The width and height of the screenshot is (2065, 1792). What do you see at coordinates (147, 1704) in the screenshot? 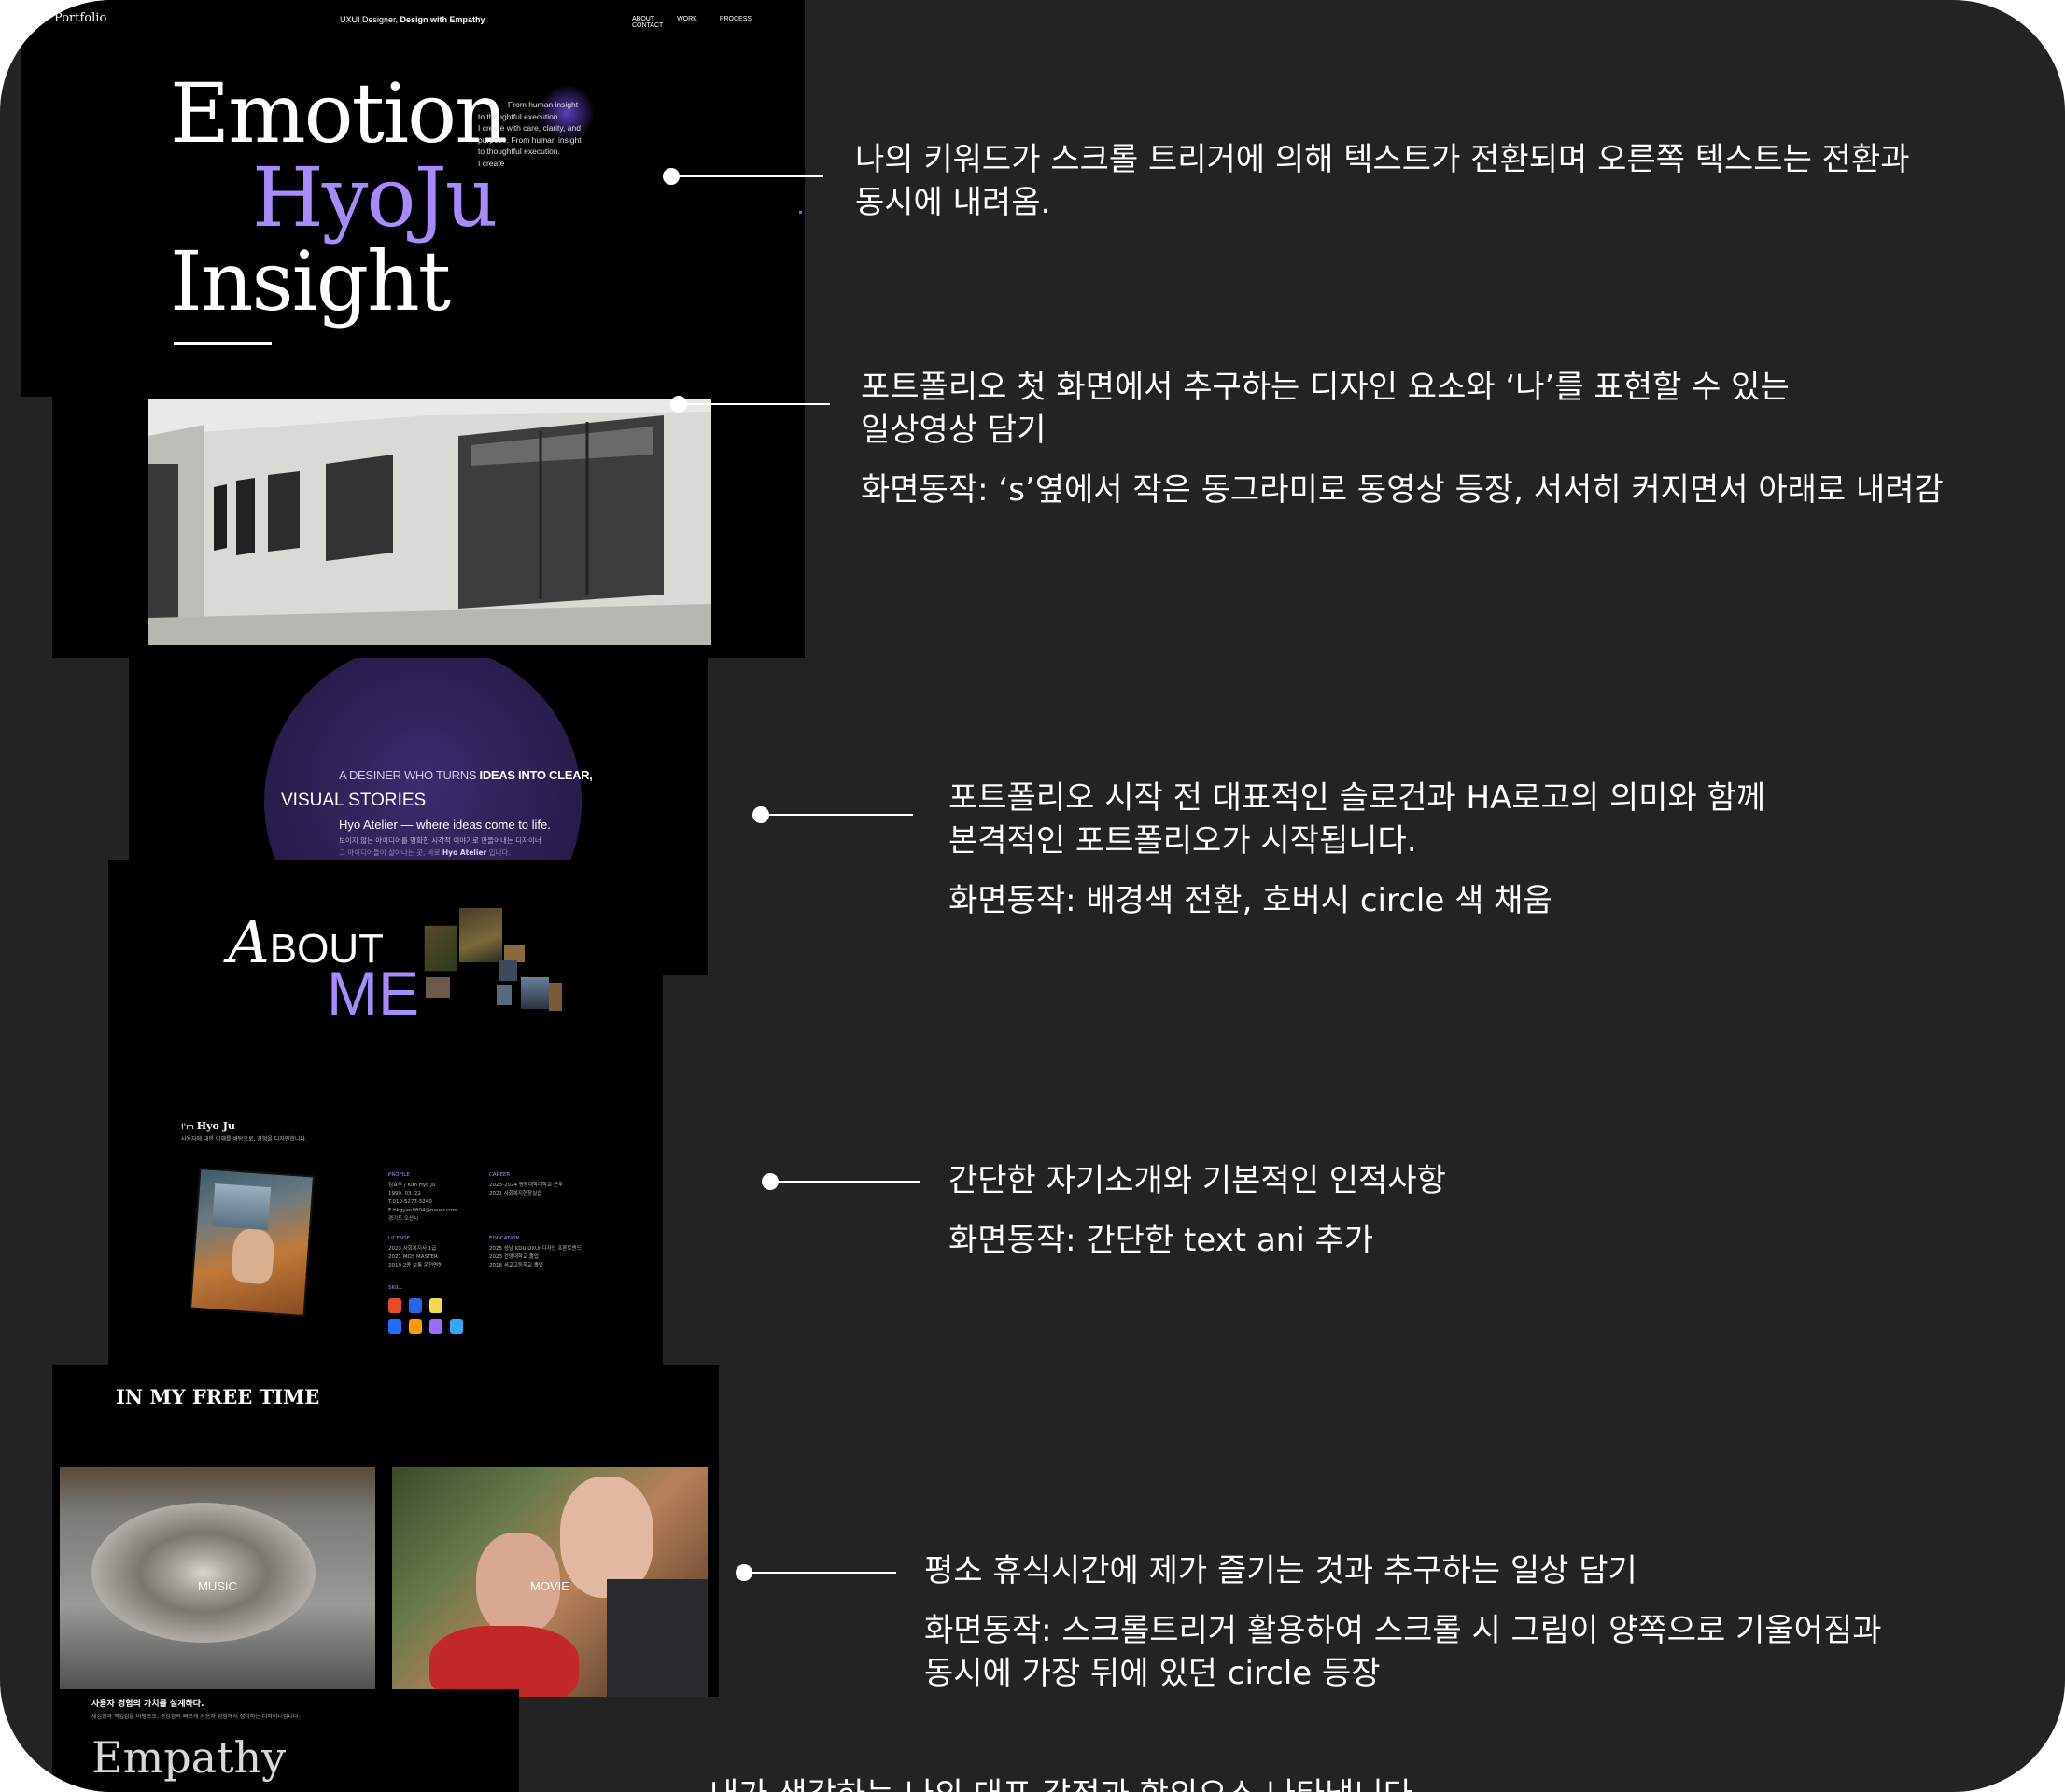
I see `empathy-heading: 사용자 경험의 가치를 설계하다.` at bounding box center [147, 1704].